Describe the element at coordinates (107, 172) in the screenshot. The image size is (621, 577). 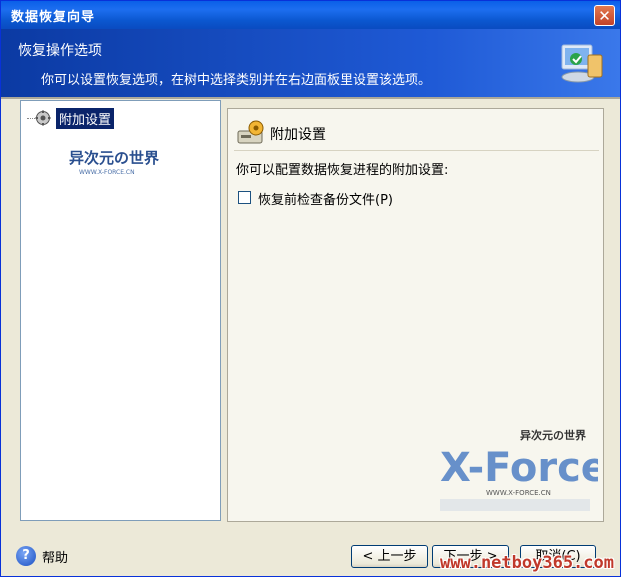
I see `watermark-small-sub: WWW.X-FORCE.CN` at that location.